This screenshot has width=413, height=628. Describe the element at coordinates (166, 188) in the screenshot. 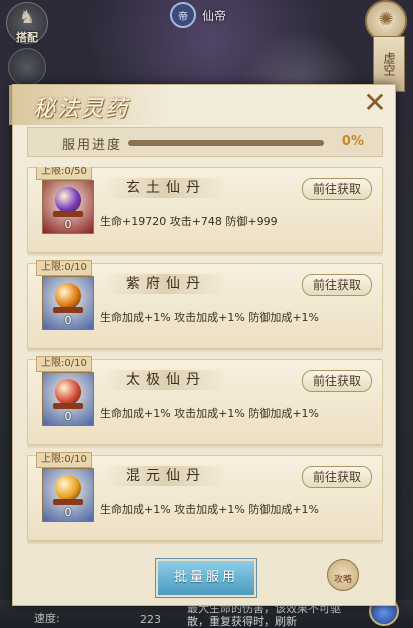

I see `item-name: 玄土仙丹` at that location.